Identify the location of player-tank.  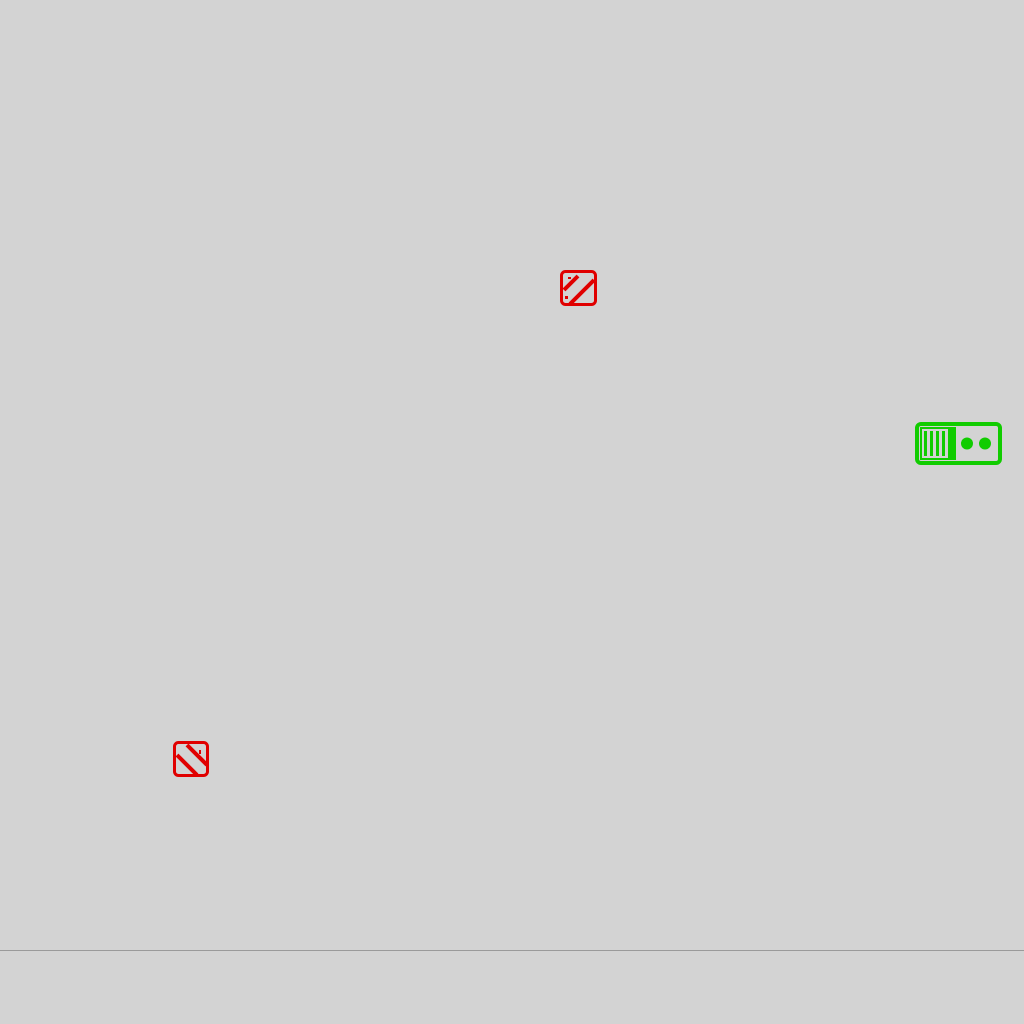
(958, 443).